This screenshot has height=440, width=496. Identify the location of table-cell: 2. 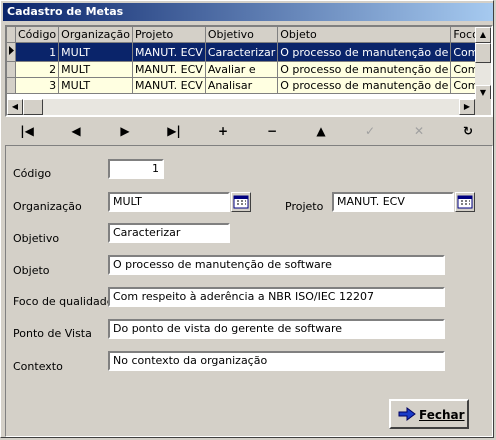
(37, 69).